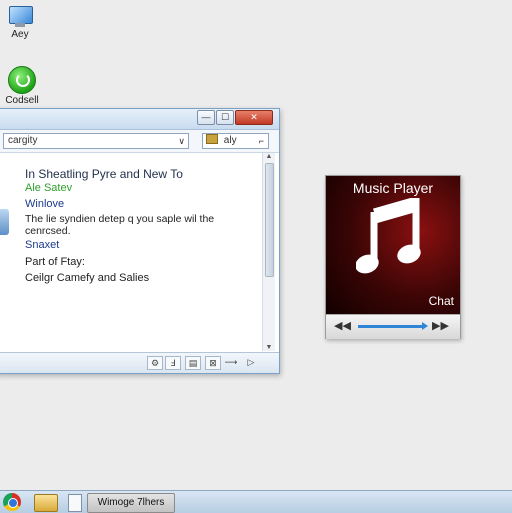 The width and height of the screenshot is (512, 513). I want to click on filter-icon: Ⅎ, so click(173, 363).